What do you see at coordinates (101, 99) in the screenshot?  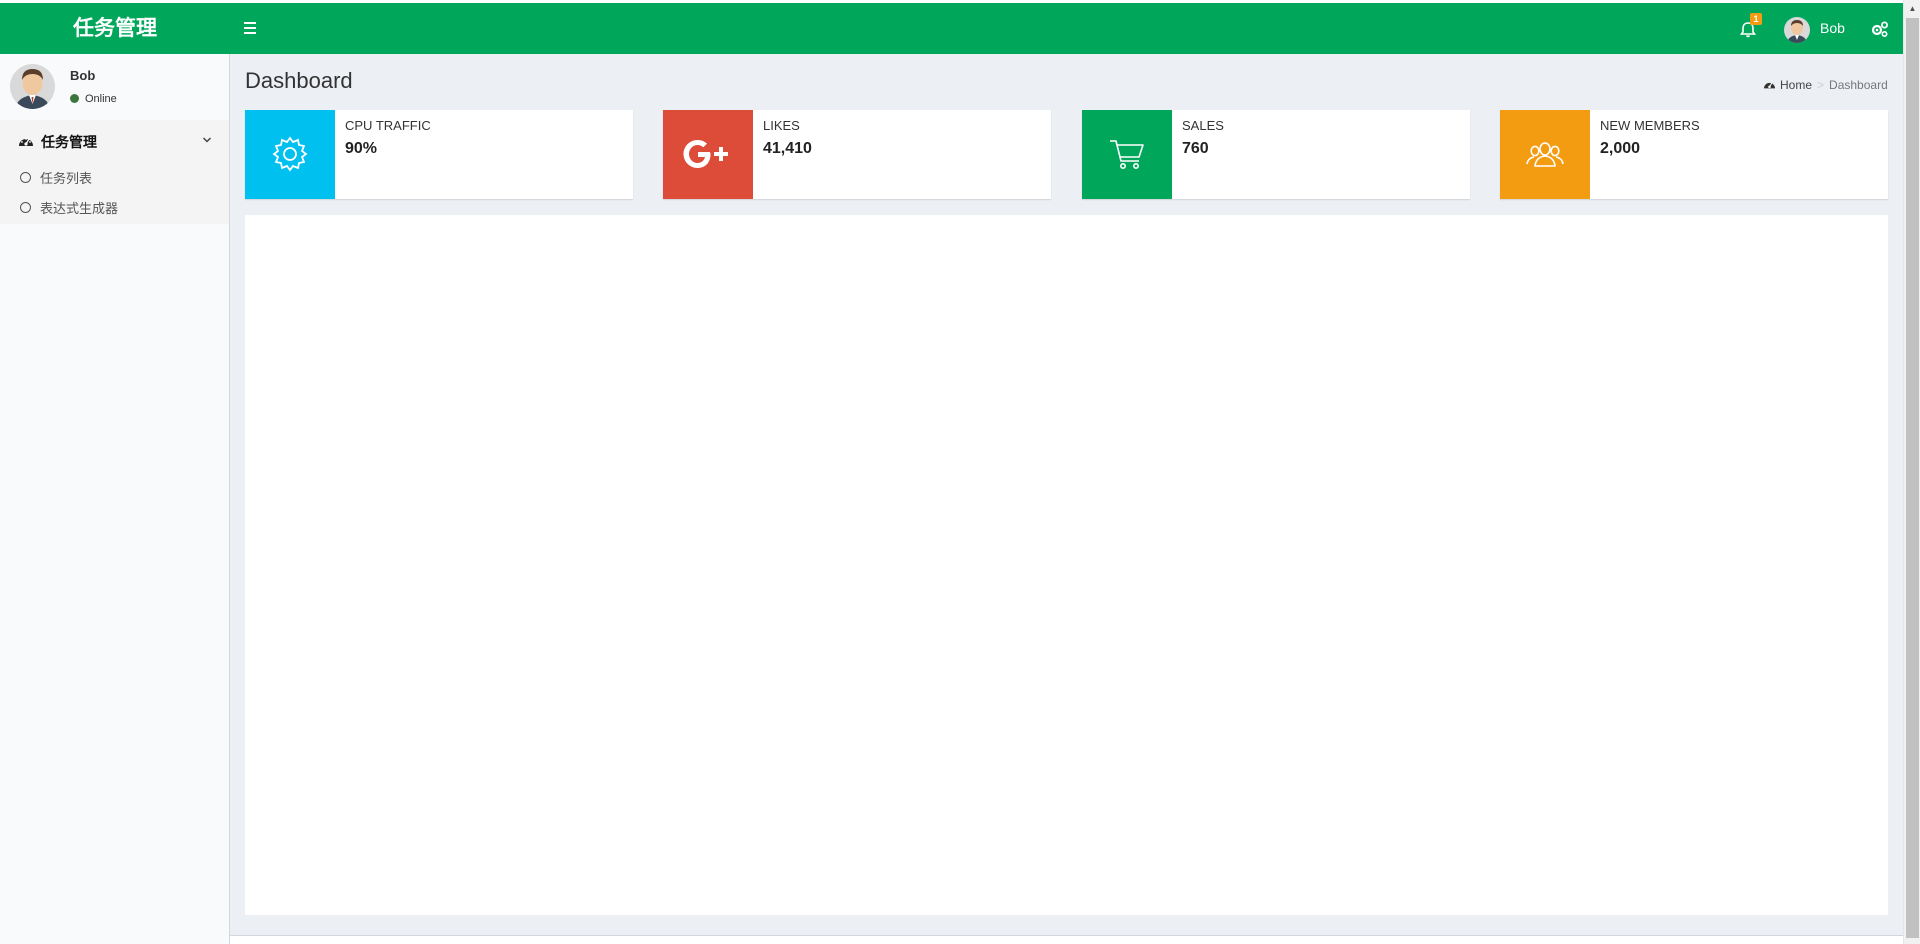 I see `status-text: Online` at bounding box center [101, 99].